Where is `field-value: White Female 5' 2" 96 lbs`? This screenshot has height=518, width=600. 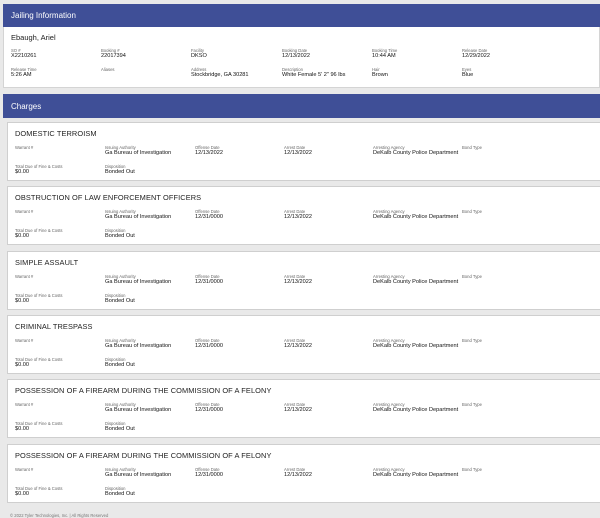
field-value: White Female 5' 2" 96 lbs is located at coordinates (314, 75).